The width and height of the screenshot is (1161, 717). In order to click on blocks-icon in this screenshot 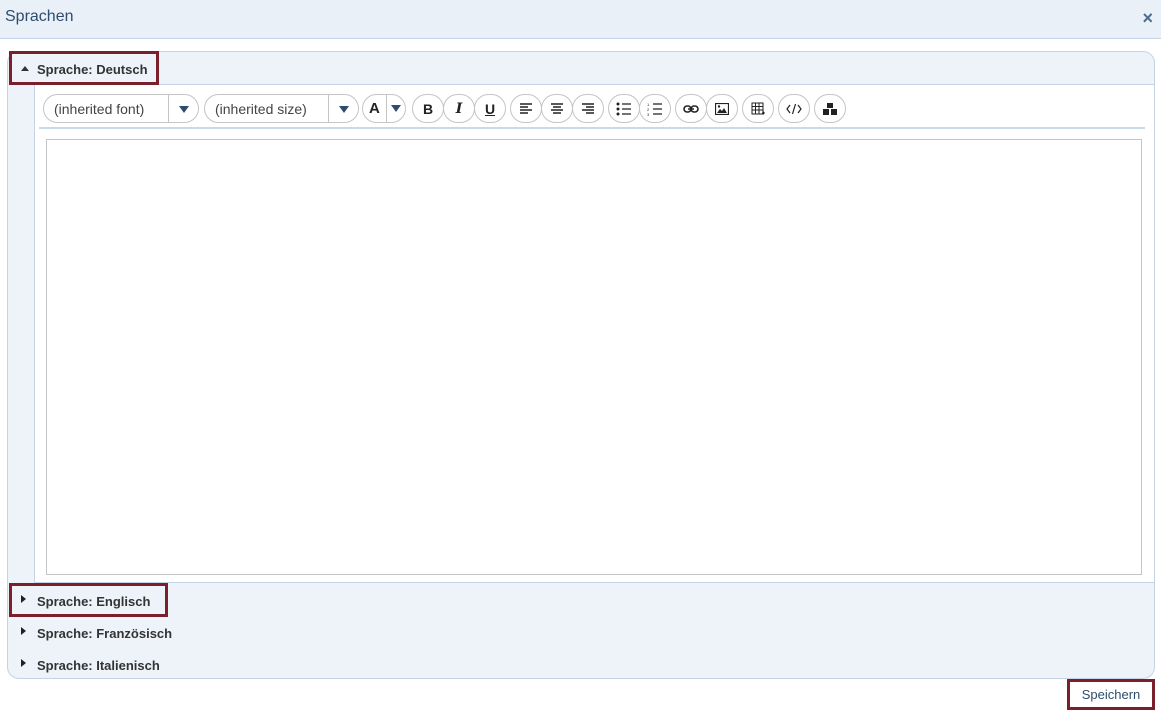, I will do `click(830, 108)`.